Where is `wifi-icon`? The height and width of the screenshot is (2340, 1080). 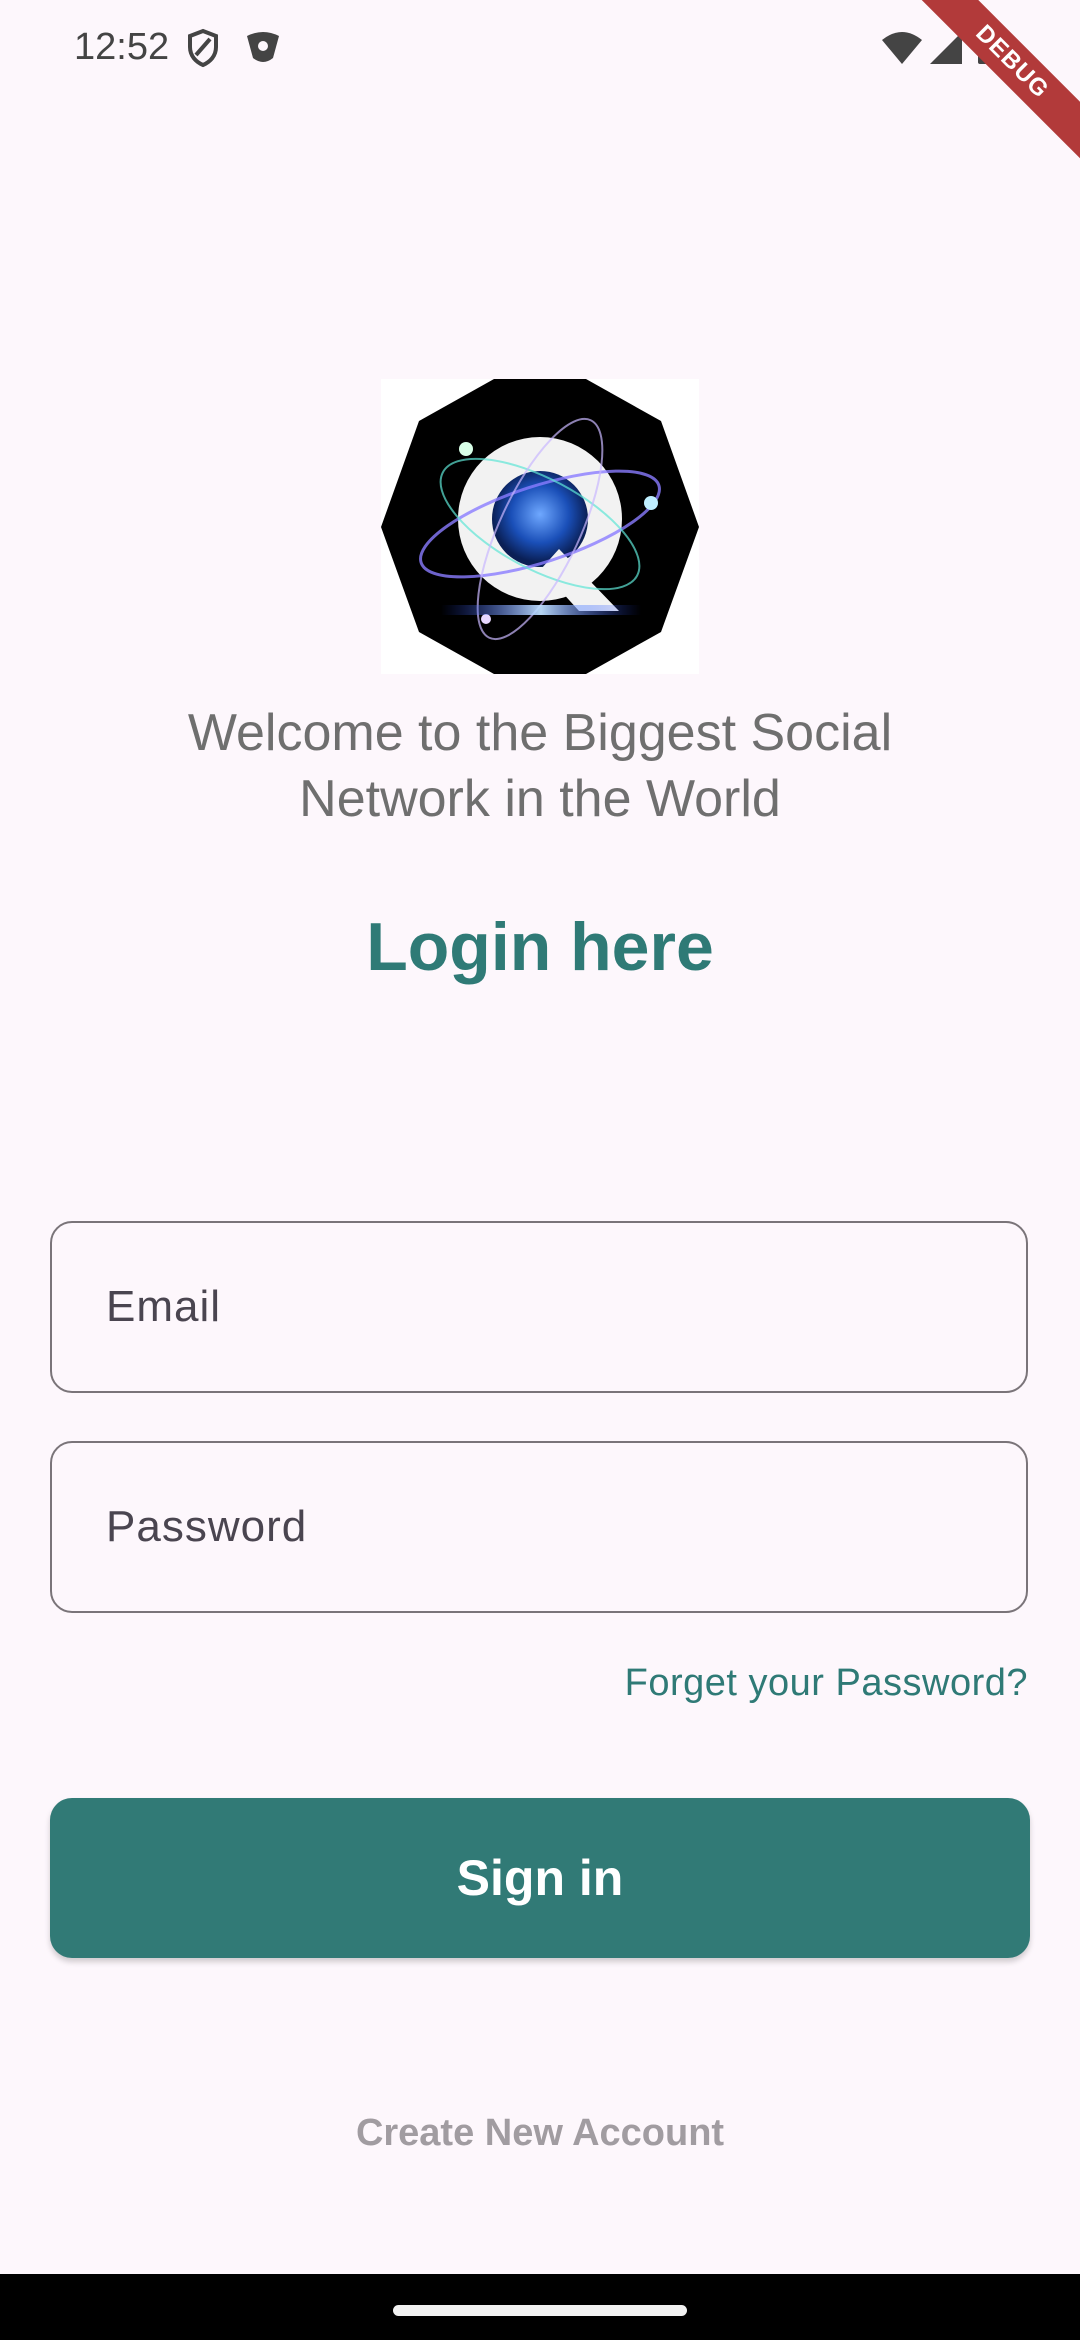
wifi-icon is located at coordinates (902, 50).